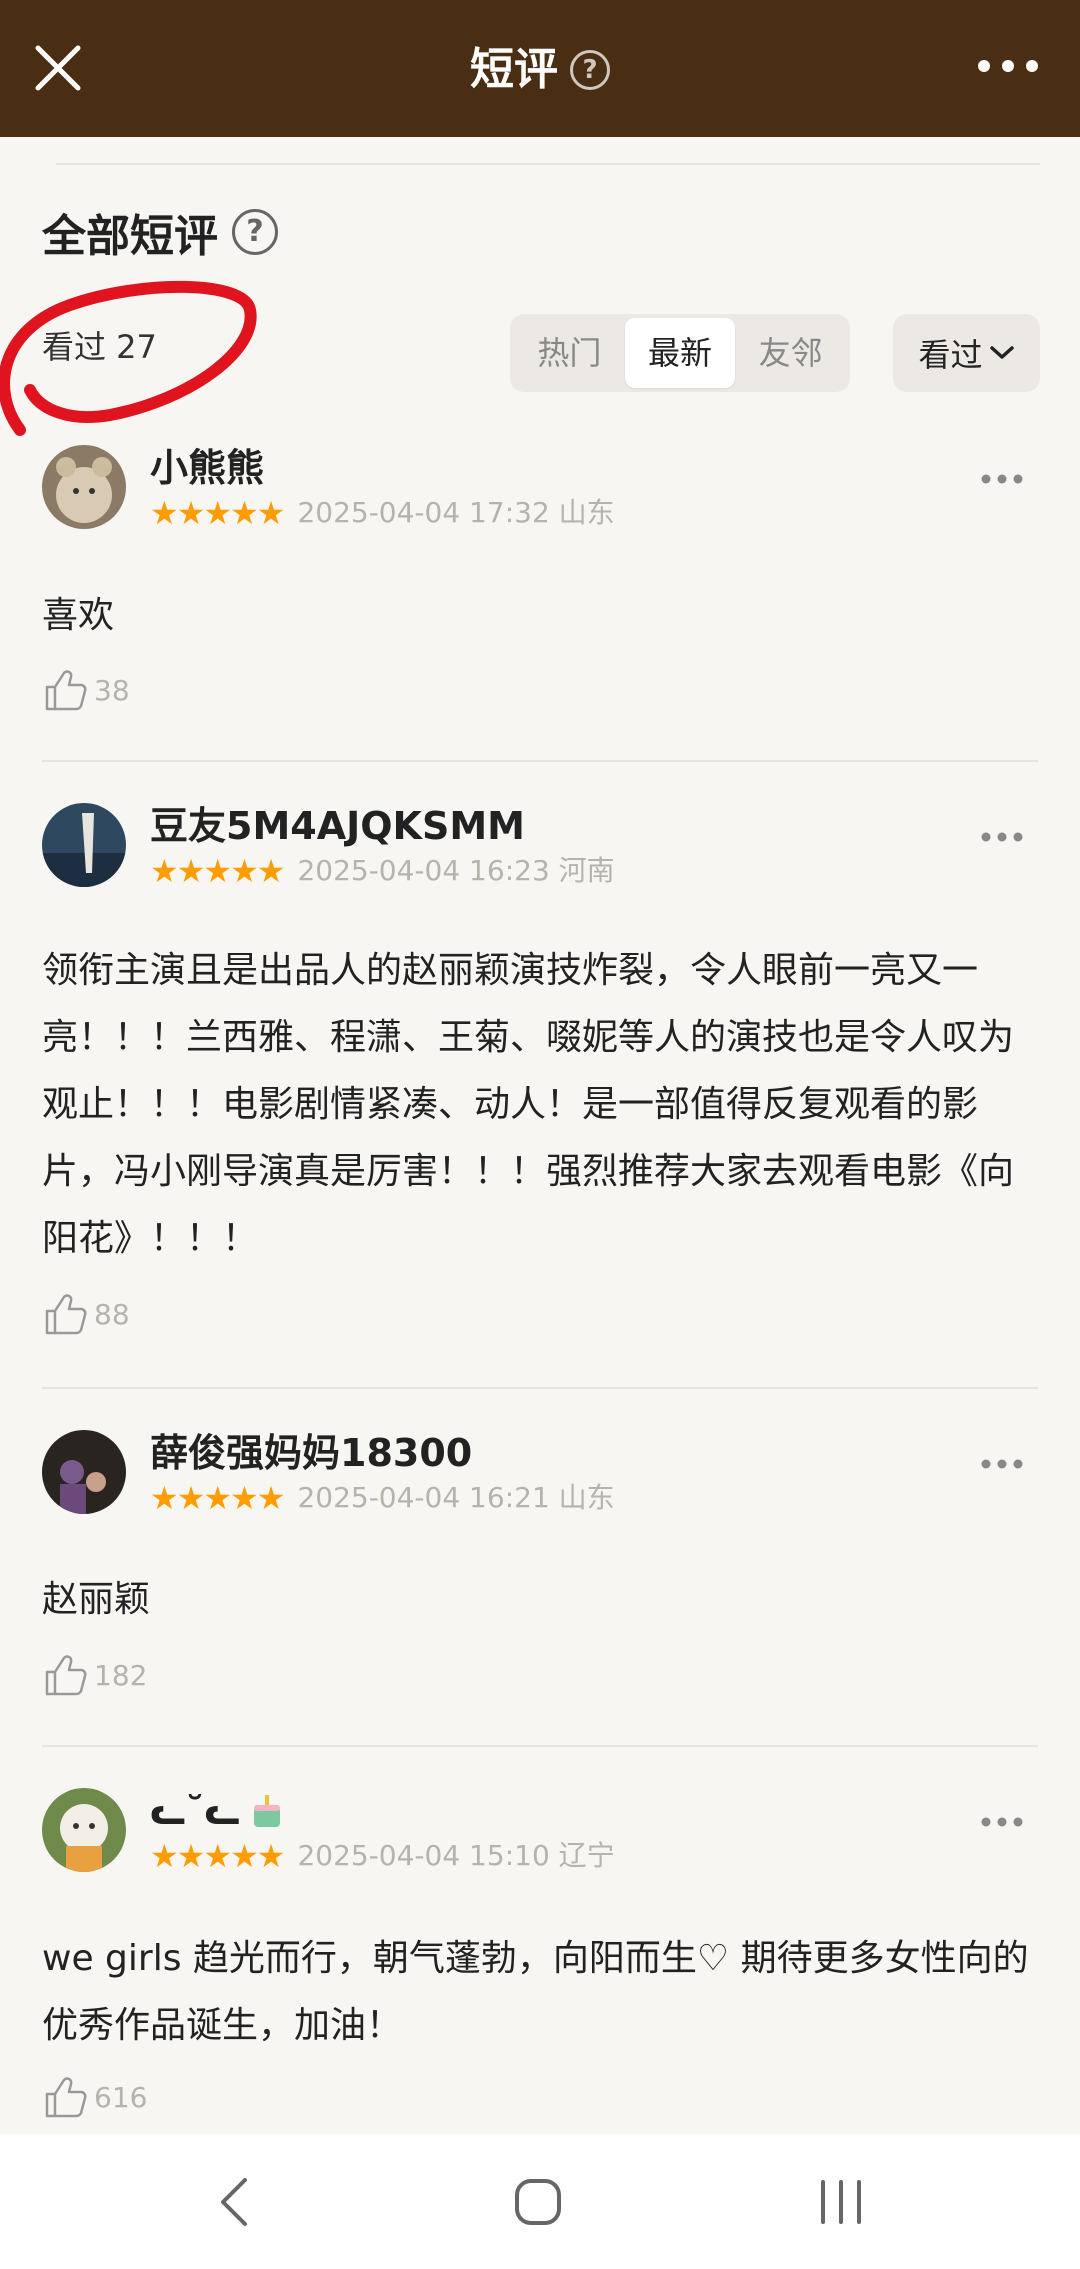 The height and width of the screenshot is (2269, 1080). Describe the element at coordinates (456, 1855) in the screenshot. I see `time-location: 2025-04-04 15:10 辽宁` at that location.